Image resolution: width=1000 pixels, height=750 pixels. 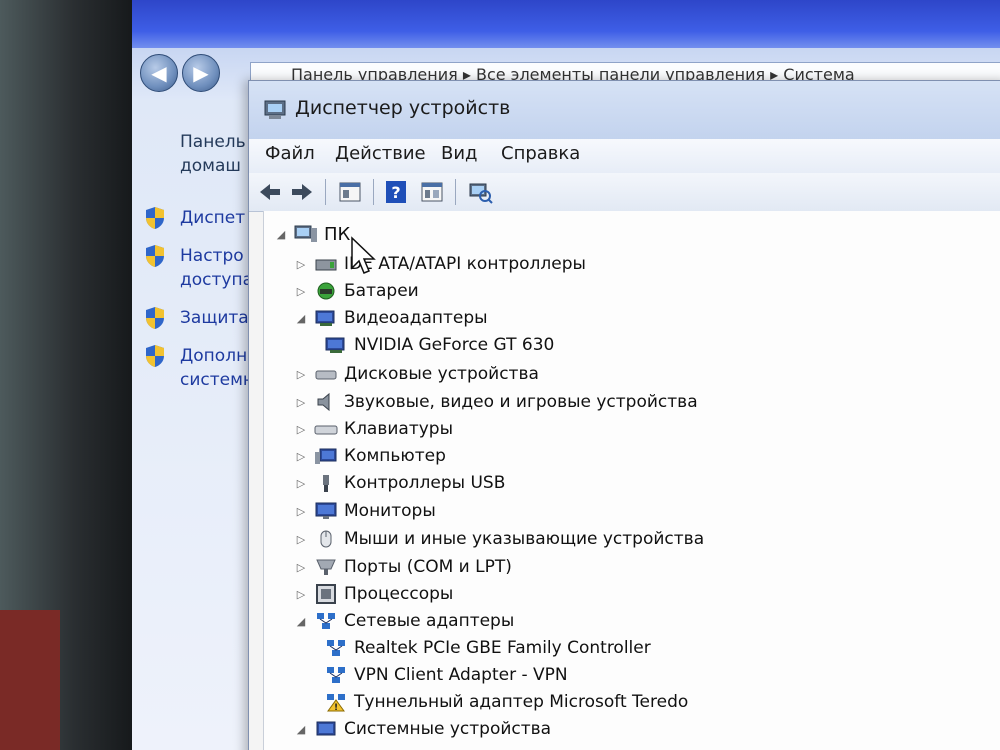 I want to click on menu-file: Файл, so click(x=290, y=153).